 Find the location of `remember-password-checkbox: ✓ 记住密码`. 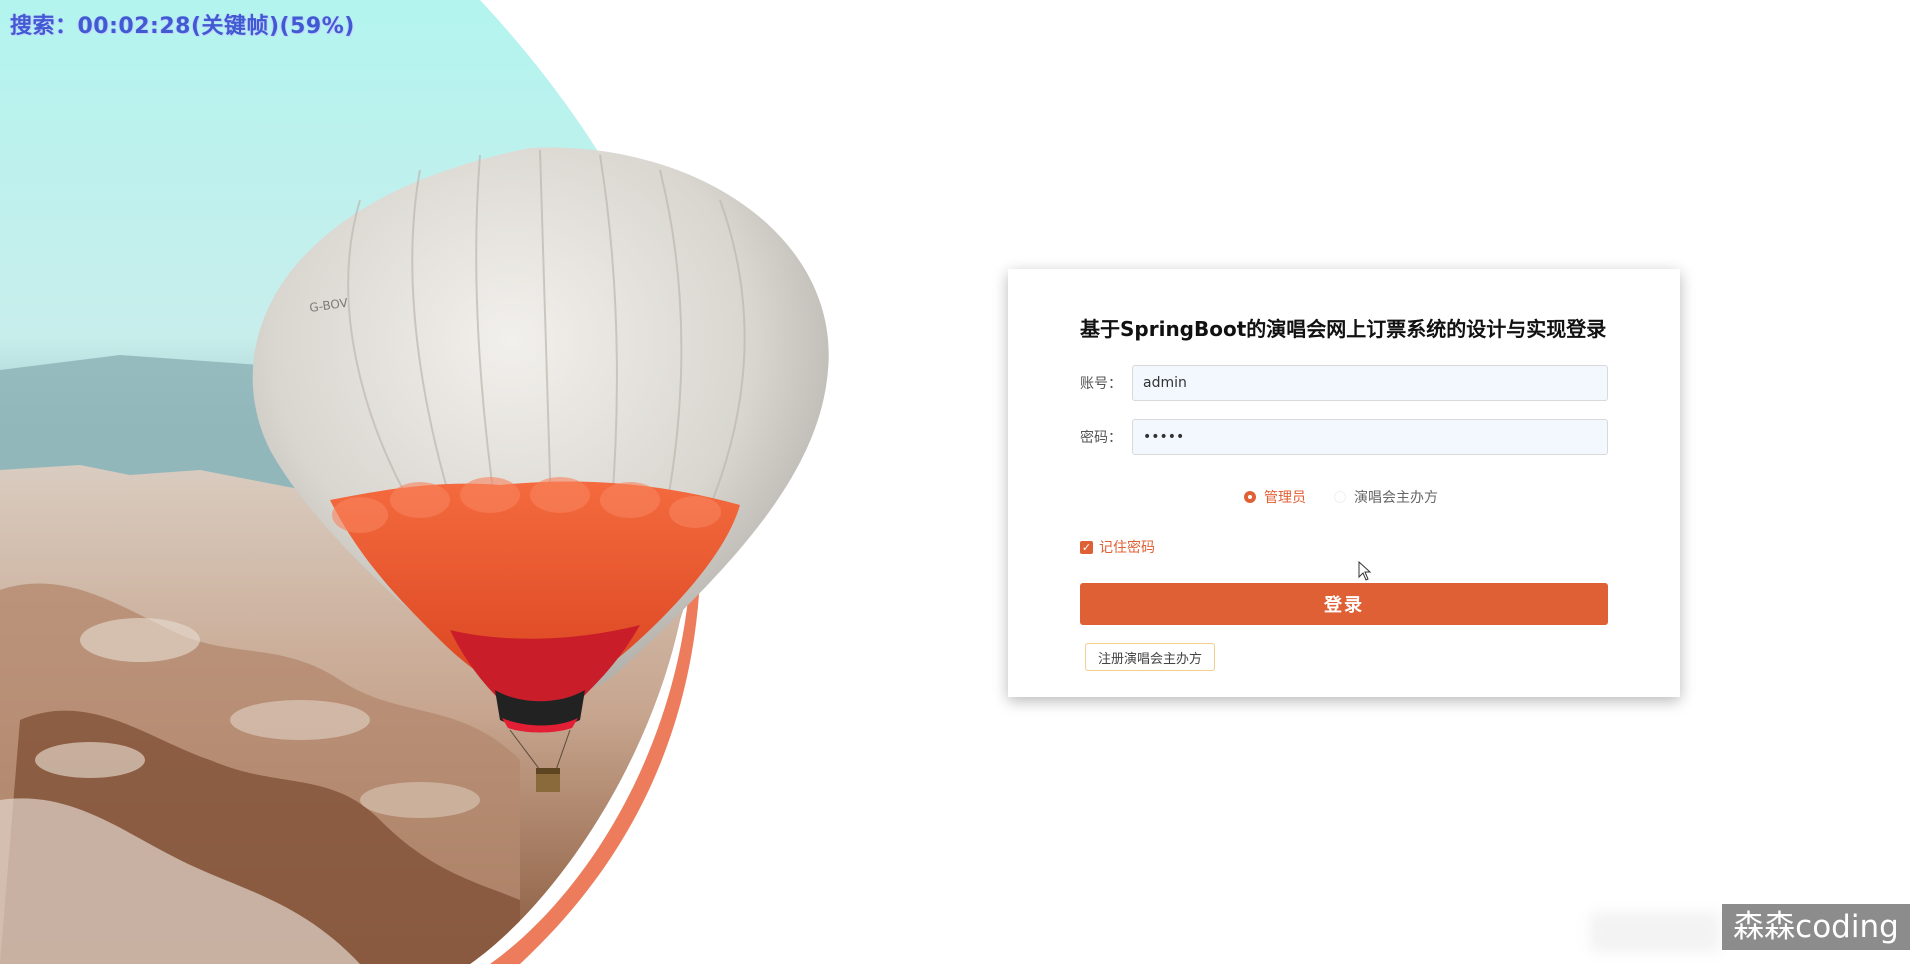

remember-password-checkbox: ✓ 记住密码 is located at coordinates (1117, 547).